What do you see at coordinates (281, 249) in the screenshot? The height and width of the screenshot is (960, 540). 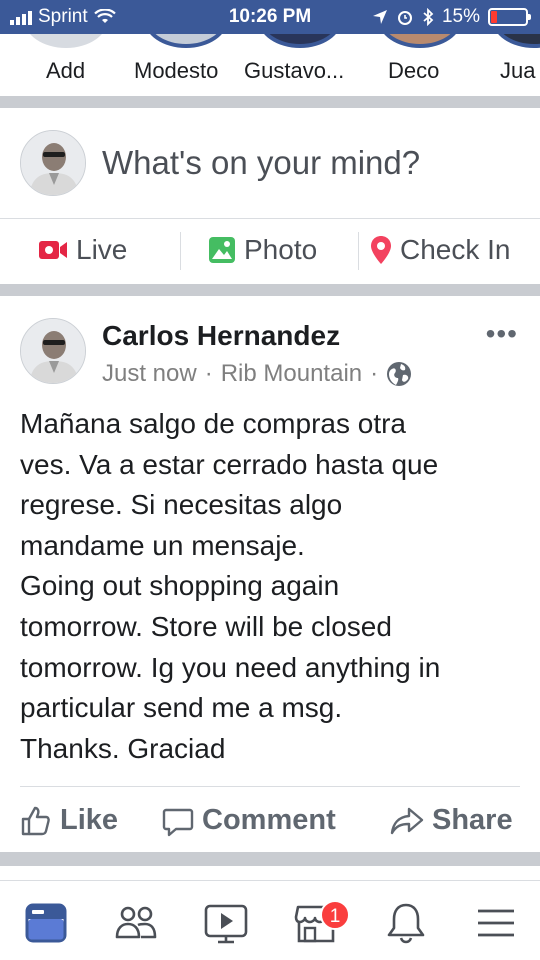 I see `photo-label: Photo` at bounding box center [281, 249].